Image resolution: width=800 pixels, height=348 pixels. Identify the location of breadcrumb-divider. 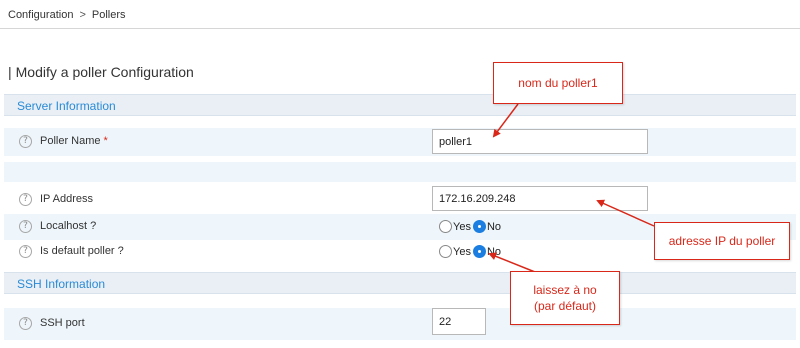
(400, 28).